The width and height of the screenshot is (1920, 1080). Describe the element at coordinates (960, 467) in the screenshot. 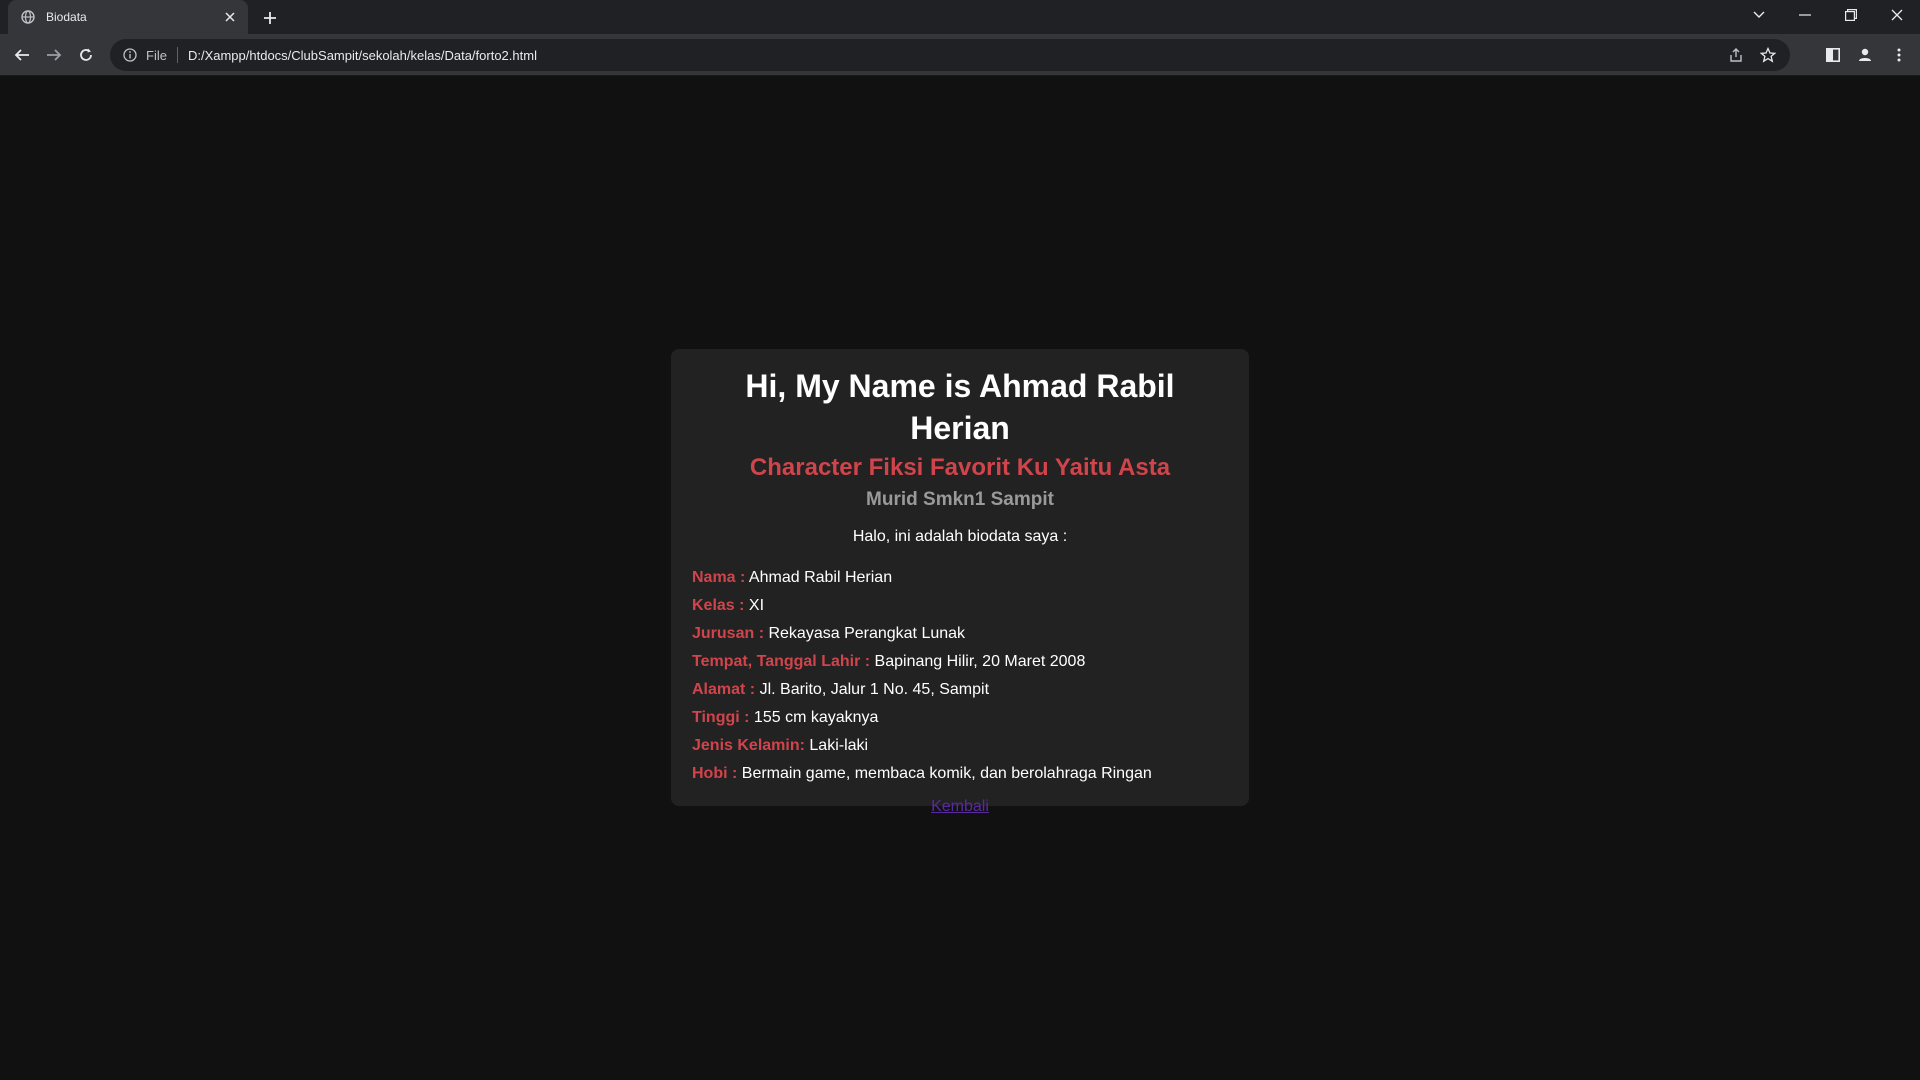

I see `favorite-character-subtitle: Character Fiksi Favorit Ku Yaitu Asta` at that location.